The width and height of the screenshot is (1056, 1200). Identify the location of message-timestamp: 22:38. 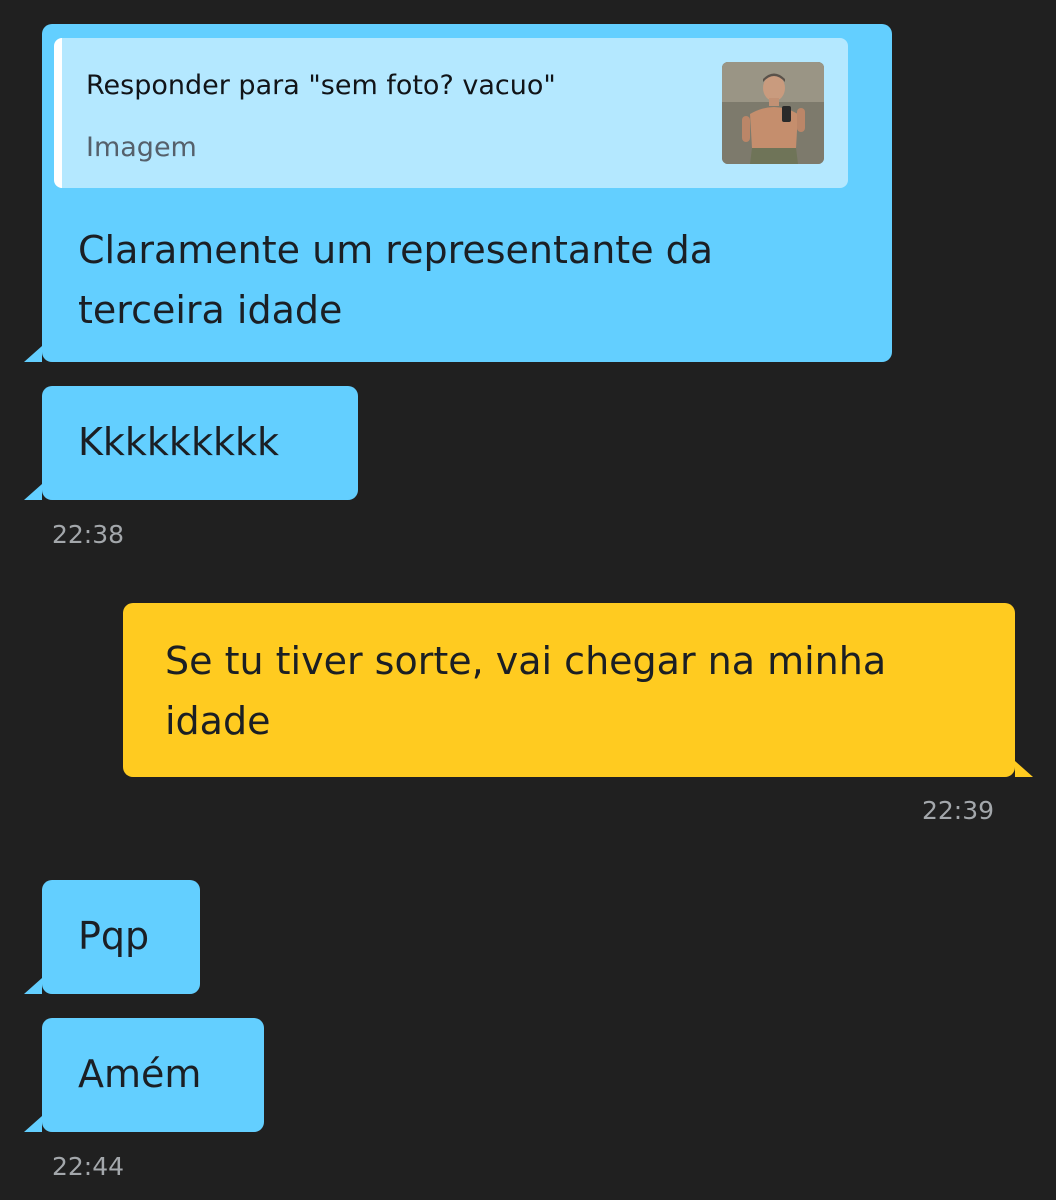
(88, 534).